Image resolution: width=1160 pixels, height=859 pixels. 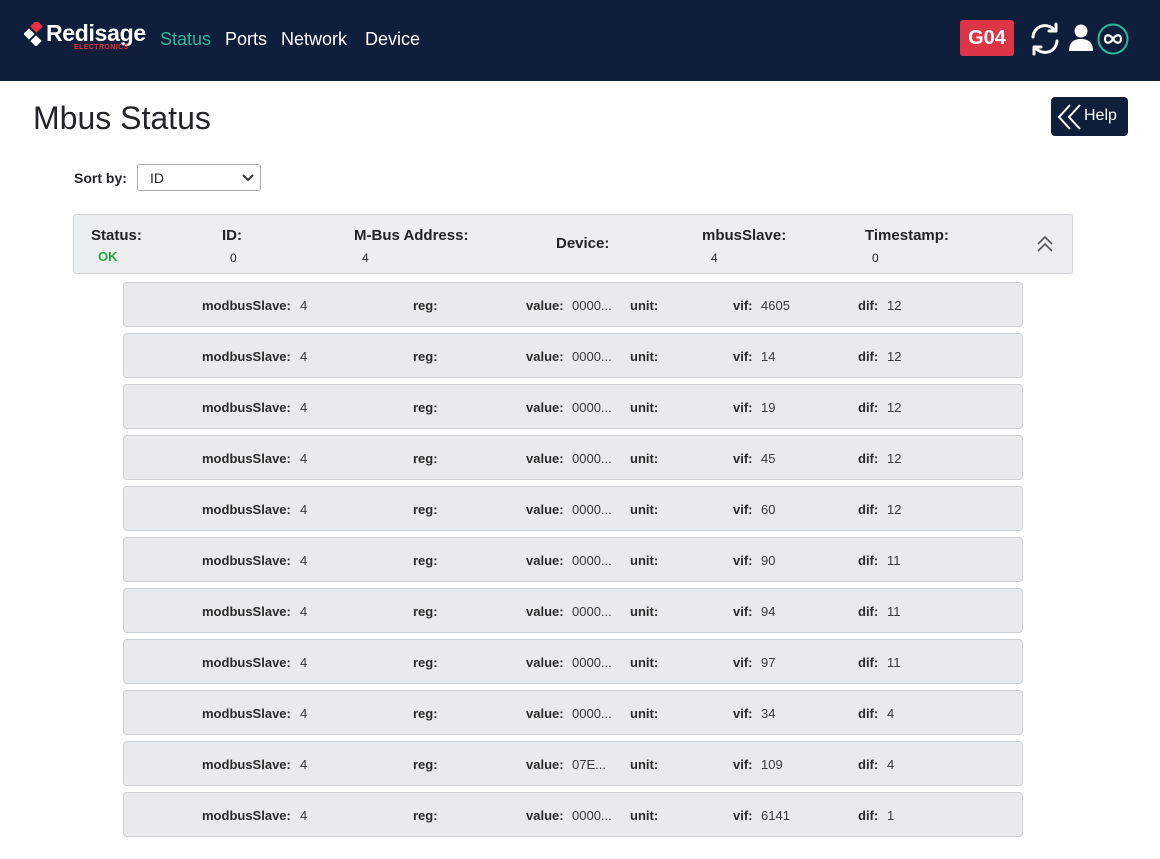 I want to click on brand-subtitle: ELECTRONICS, so click(x=101, y=47).